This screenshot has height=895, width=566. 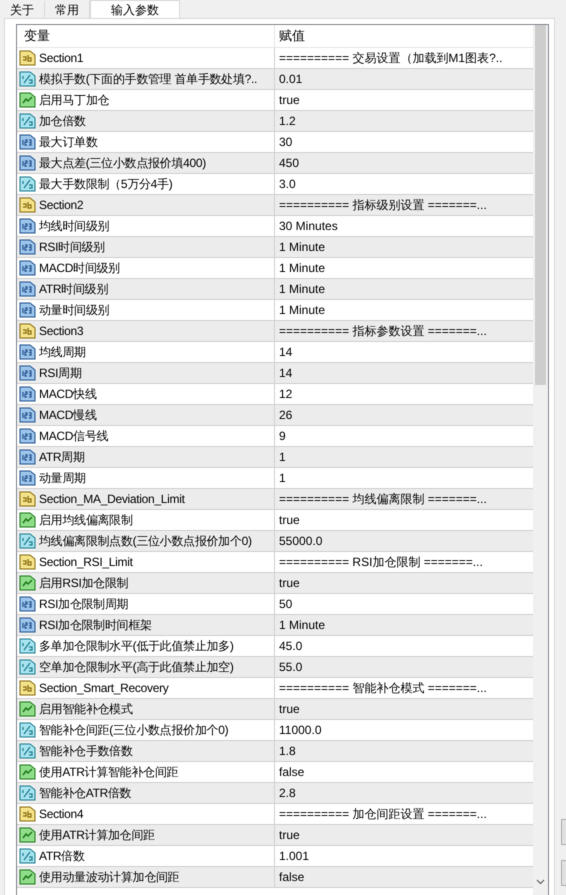 I want to click on parameter-value: 30, so click(x=285, y=142).